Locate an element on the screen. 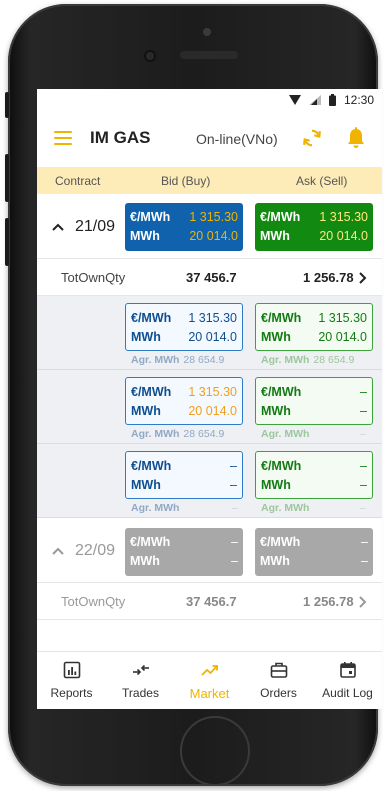  best-ask-box: €/MWh – MWh – is located at coordinates (314, 552).